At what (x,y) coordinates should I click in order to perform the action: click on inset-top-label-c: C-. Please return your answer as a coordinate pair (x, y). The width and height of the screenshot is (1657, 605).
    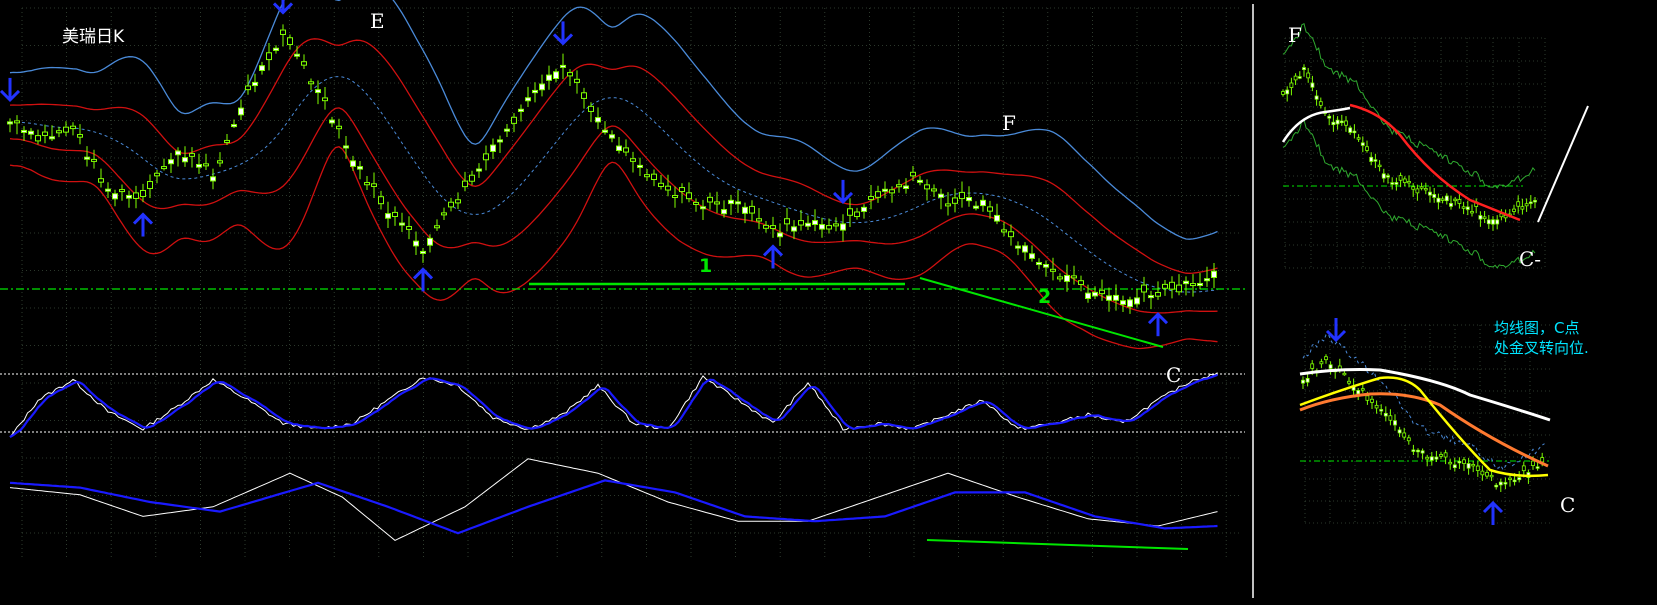
    Looking at the image, I should click on (1530, 259).